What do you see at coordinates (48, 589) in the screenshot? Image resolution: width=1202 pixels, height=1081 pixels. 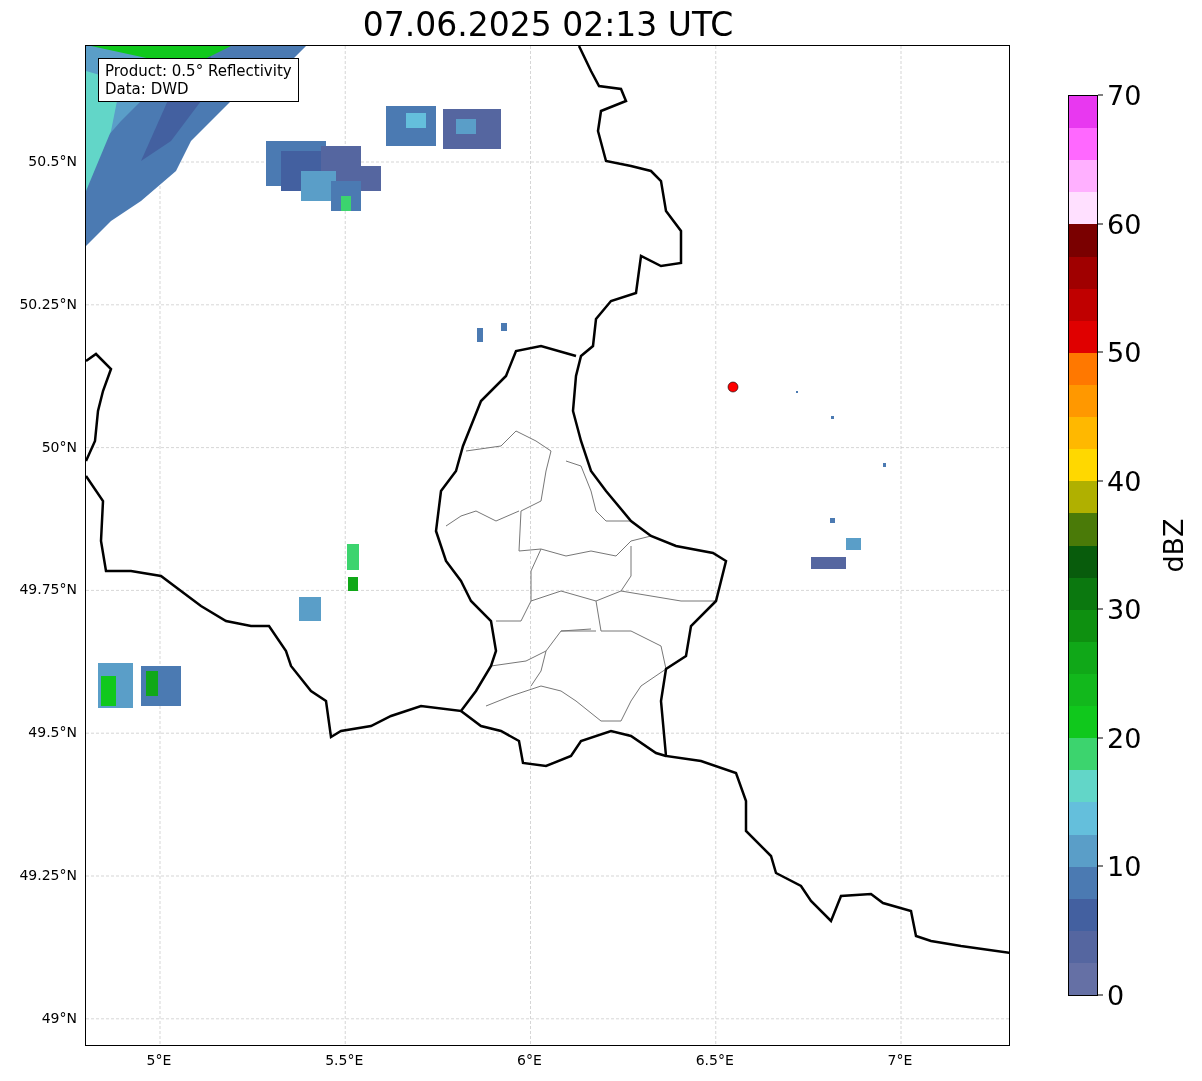 I see `latitude-label: 49.75°N` at bounding box center [48, 589].